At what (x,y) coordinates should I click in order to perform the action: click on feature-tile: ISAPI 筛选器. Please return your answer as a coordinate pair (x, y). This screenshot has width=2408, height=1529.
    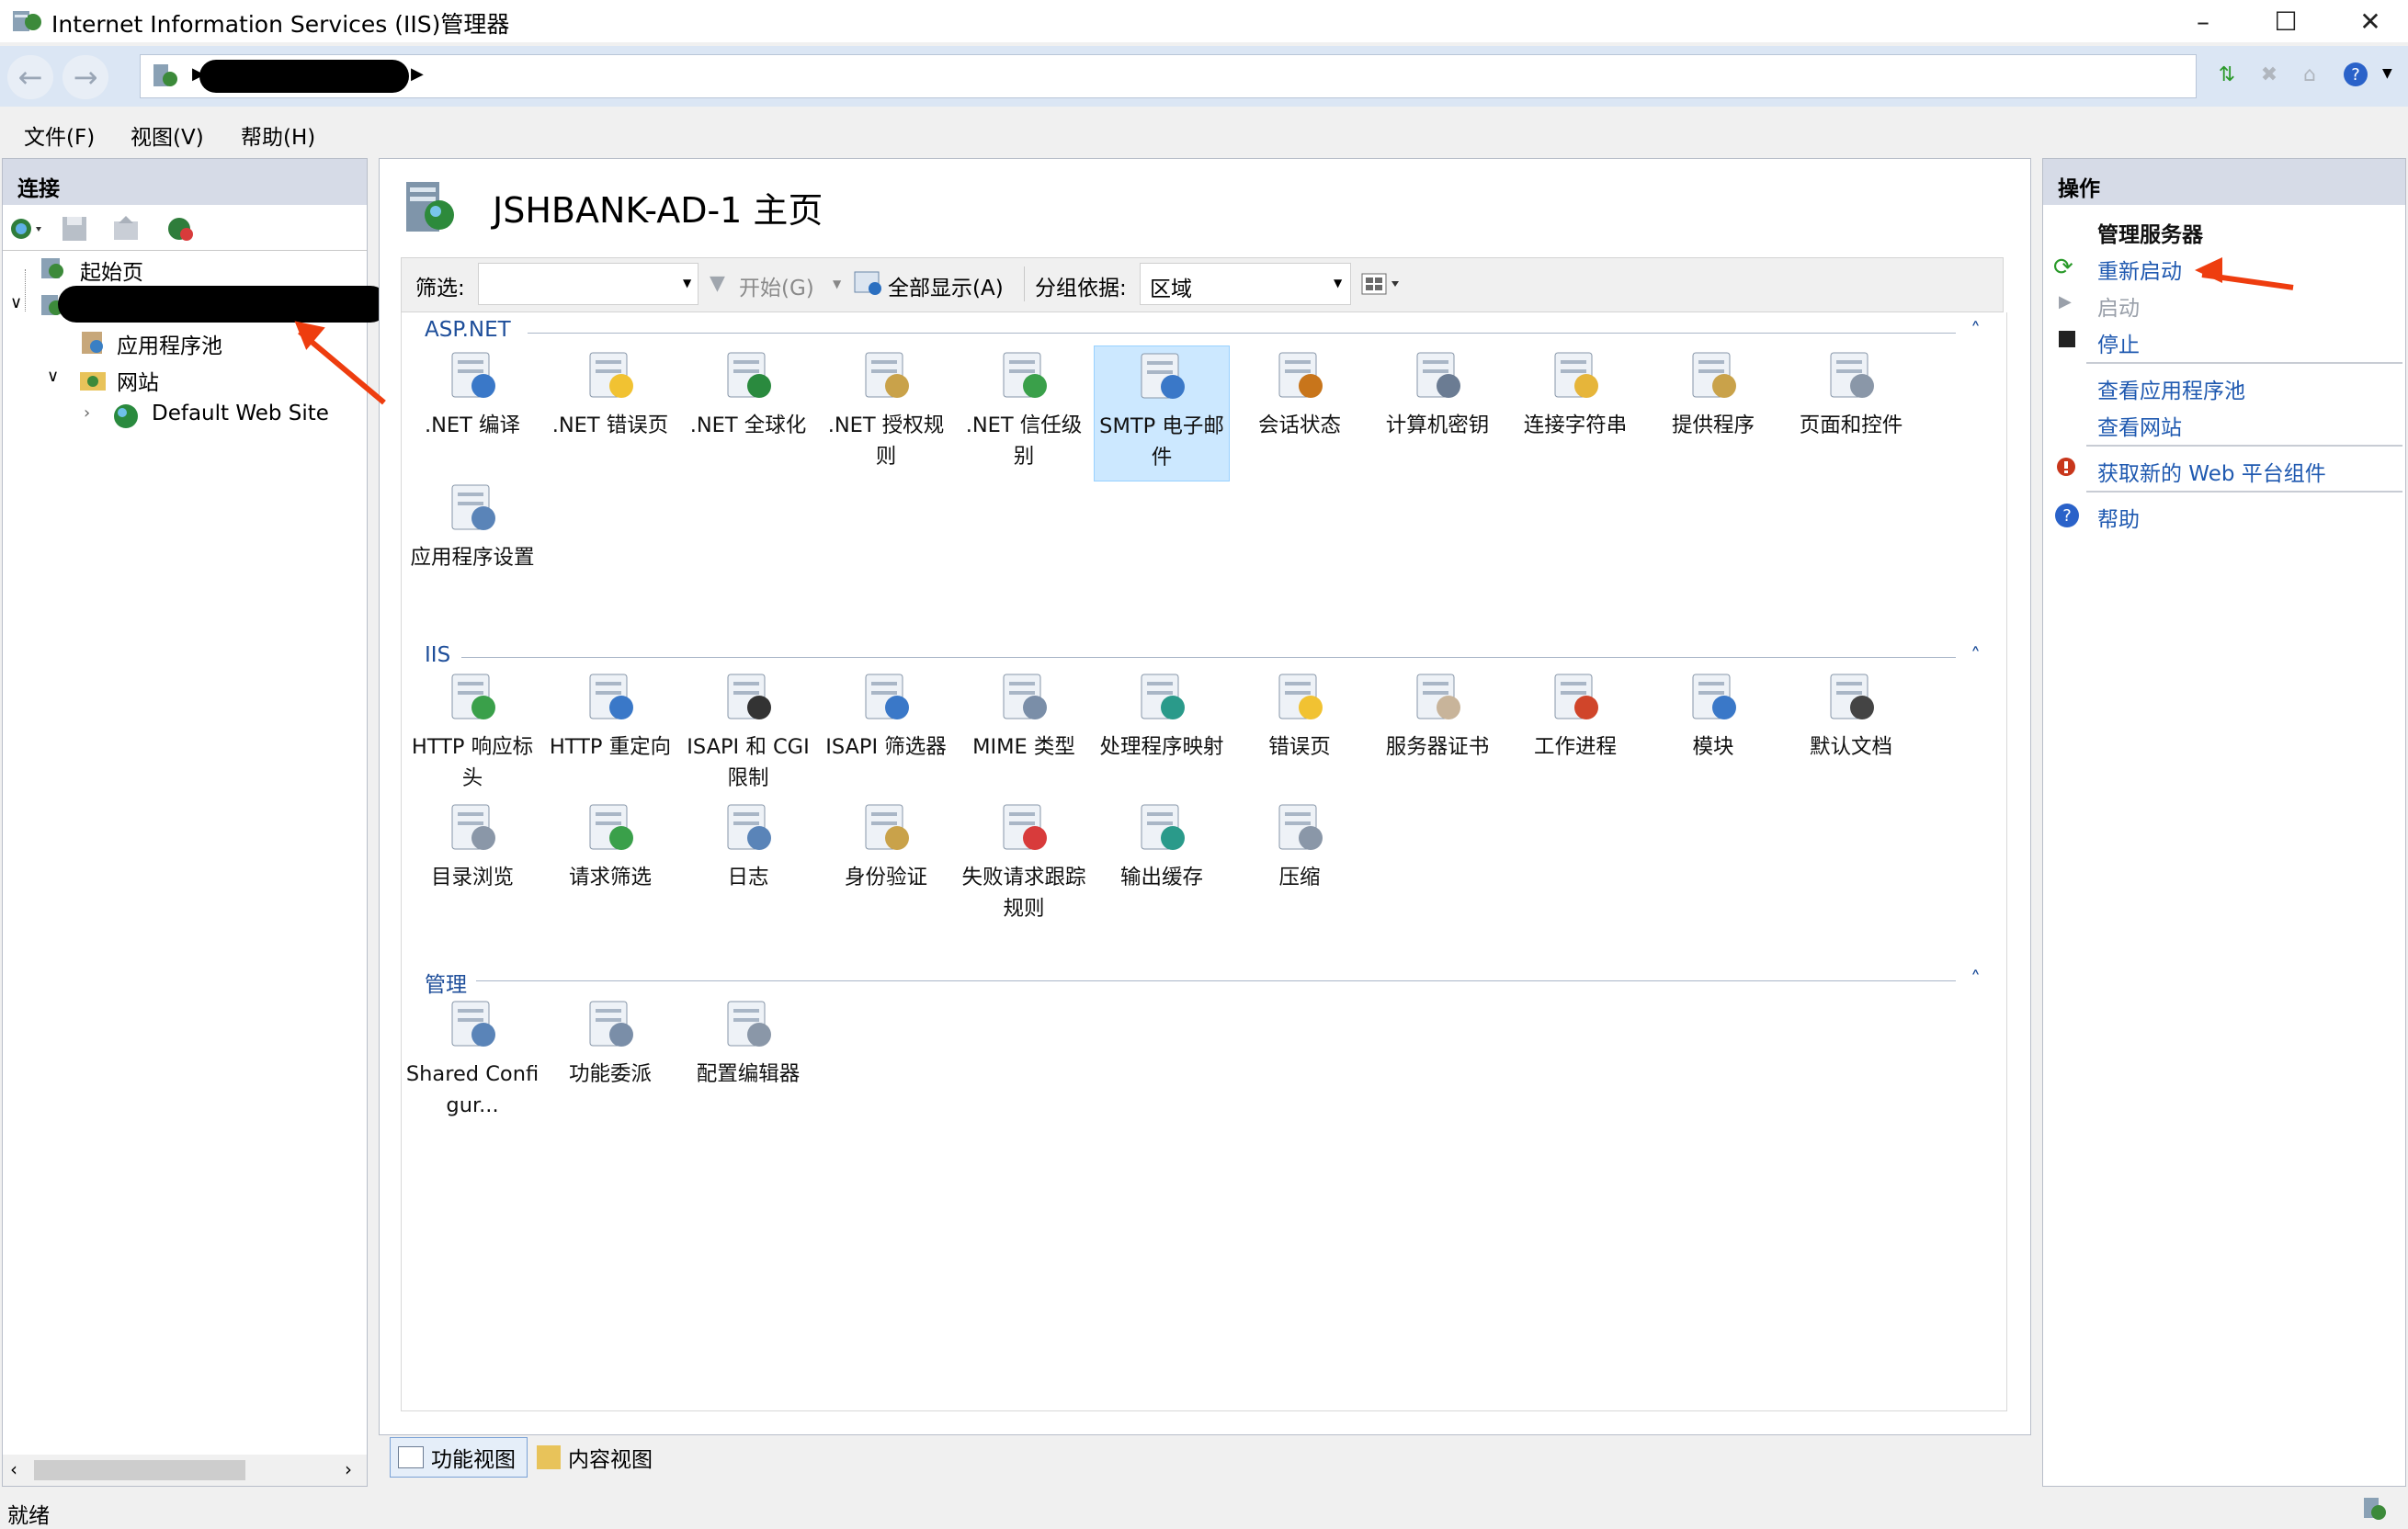
    Looking at the image, I should click on (886, 735).